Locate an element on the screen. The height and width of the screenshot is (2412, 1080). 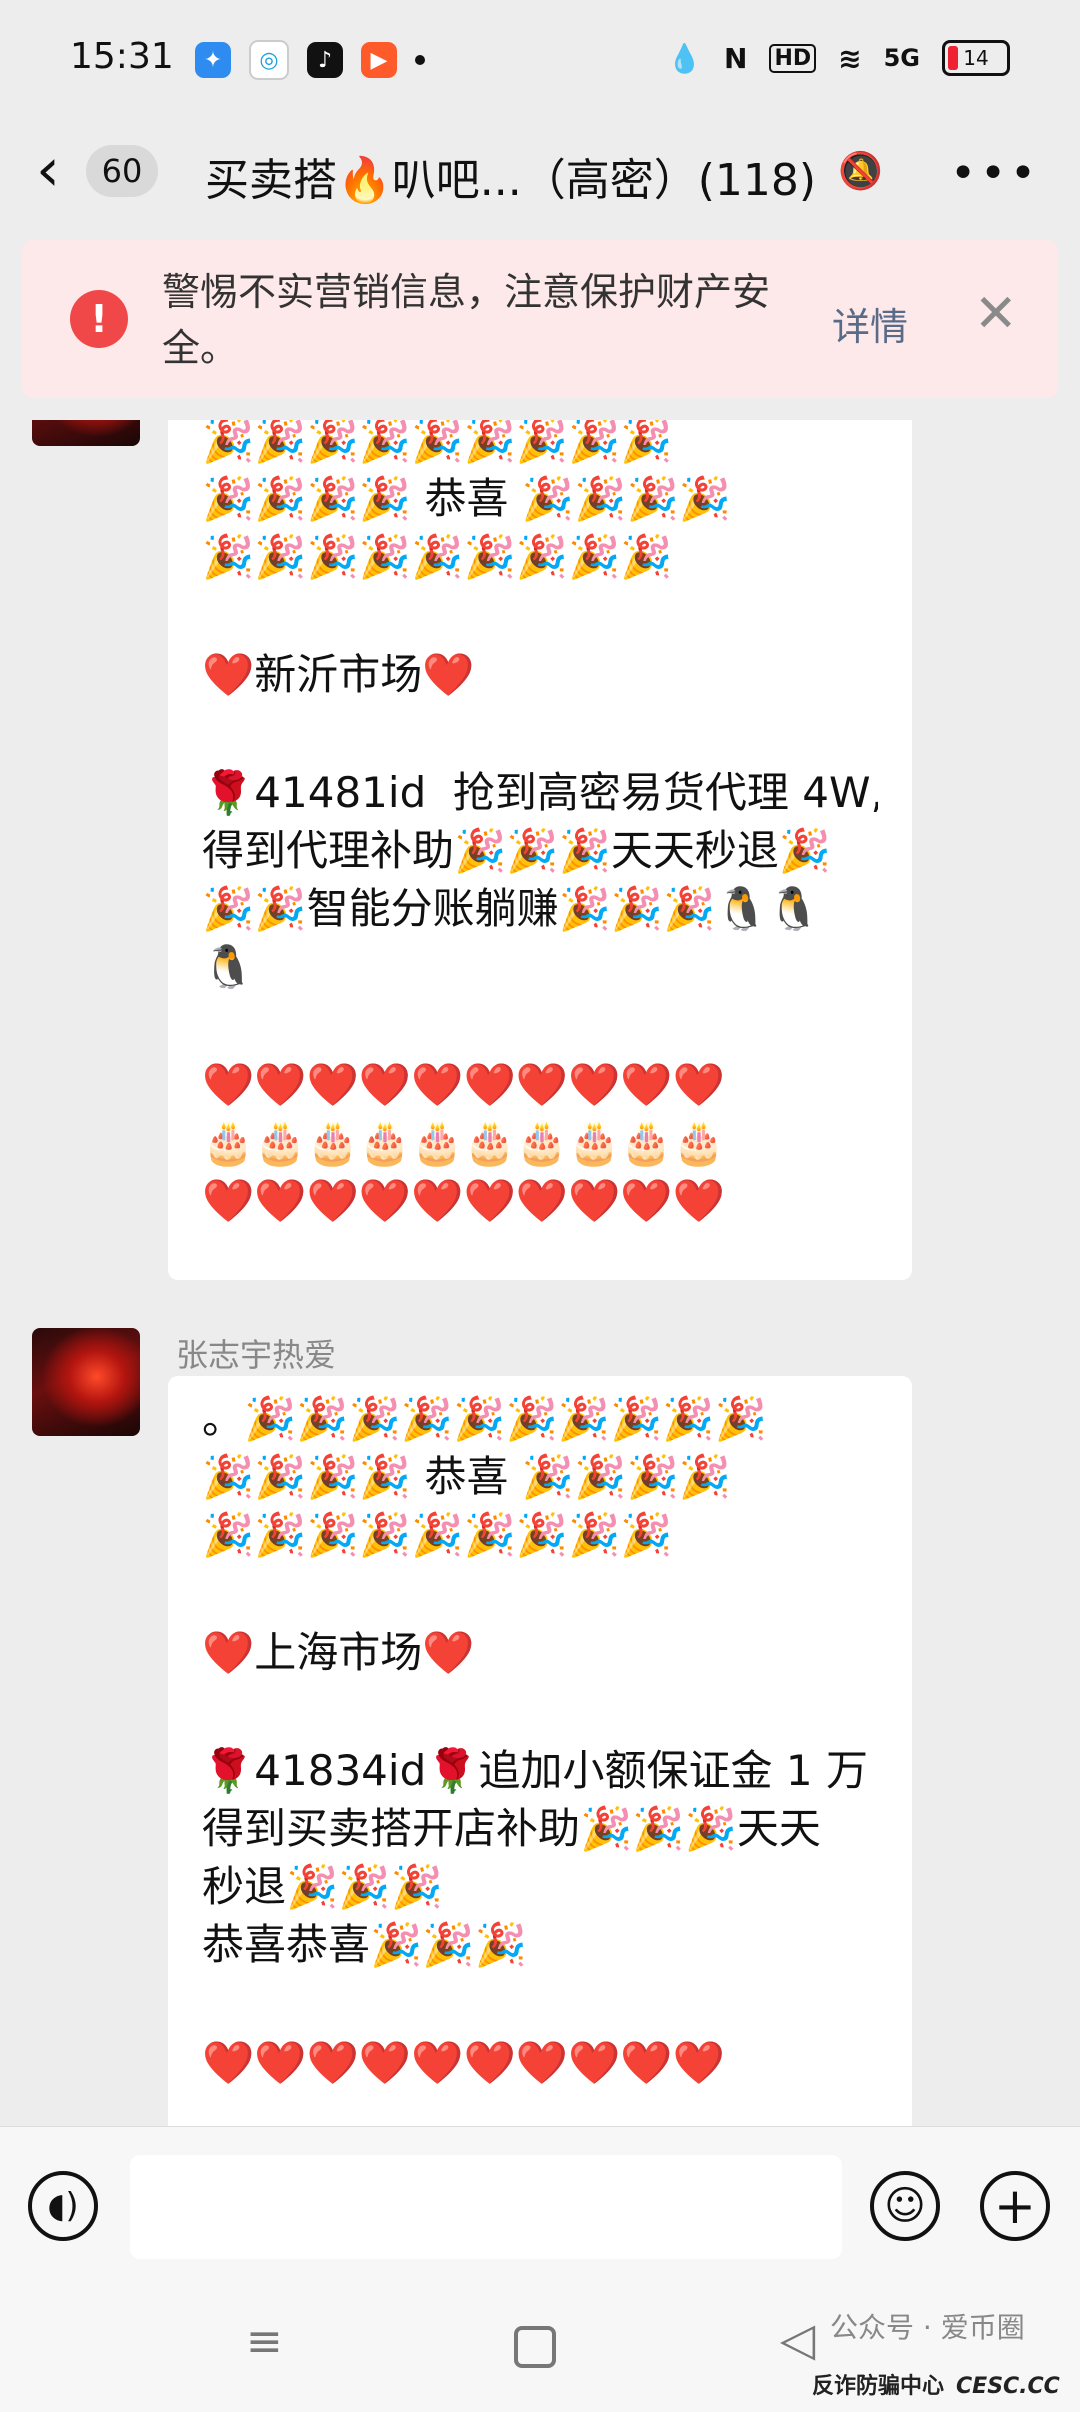
input-bar: ◖) ☺ + is located at coordinates (540, 2206).